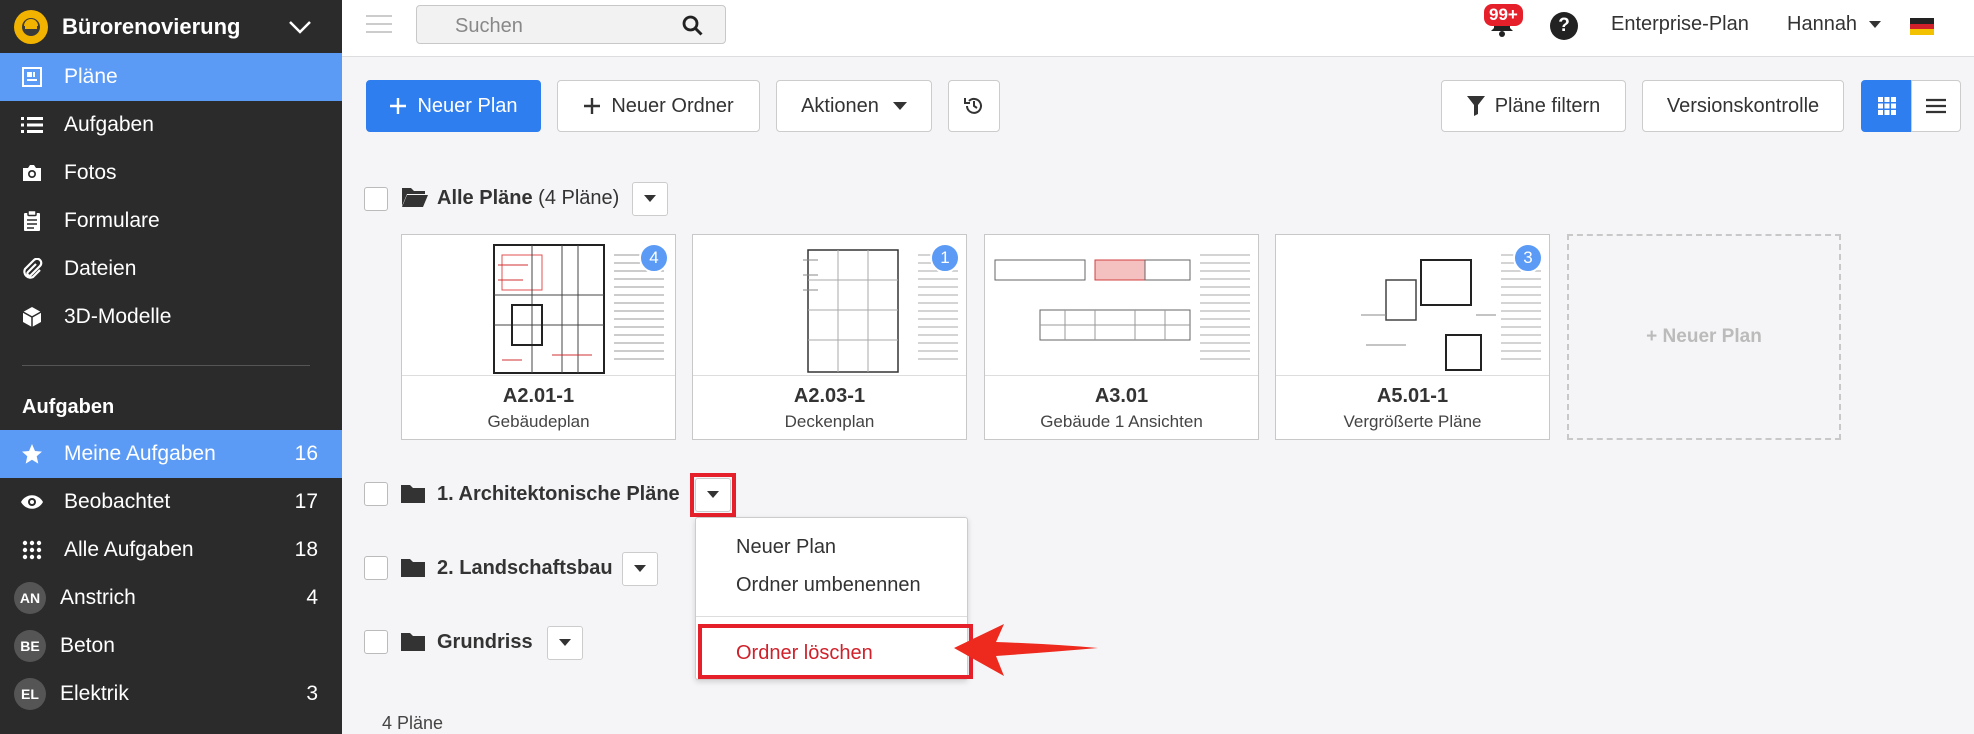  Describe the element at coordinates (945, 258) in the screenshot. I see `card-badge: 1` at that location.